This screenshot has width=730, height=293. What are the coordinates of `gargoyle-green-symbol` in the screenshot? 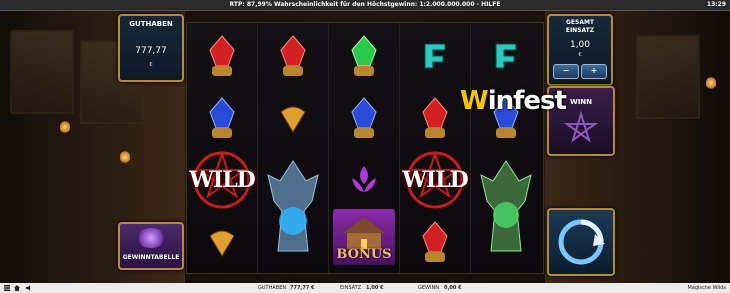 It's located at (506, 211).